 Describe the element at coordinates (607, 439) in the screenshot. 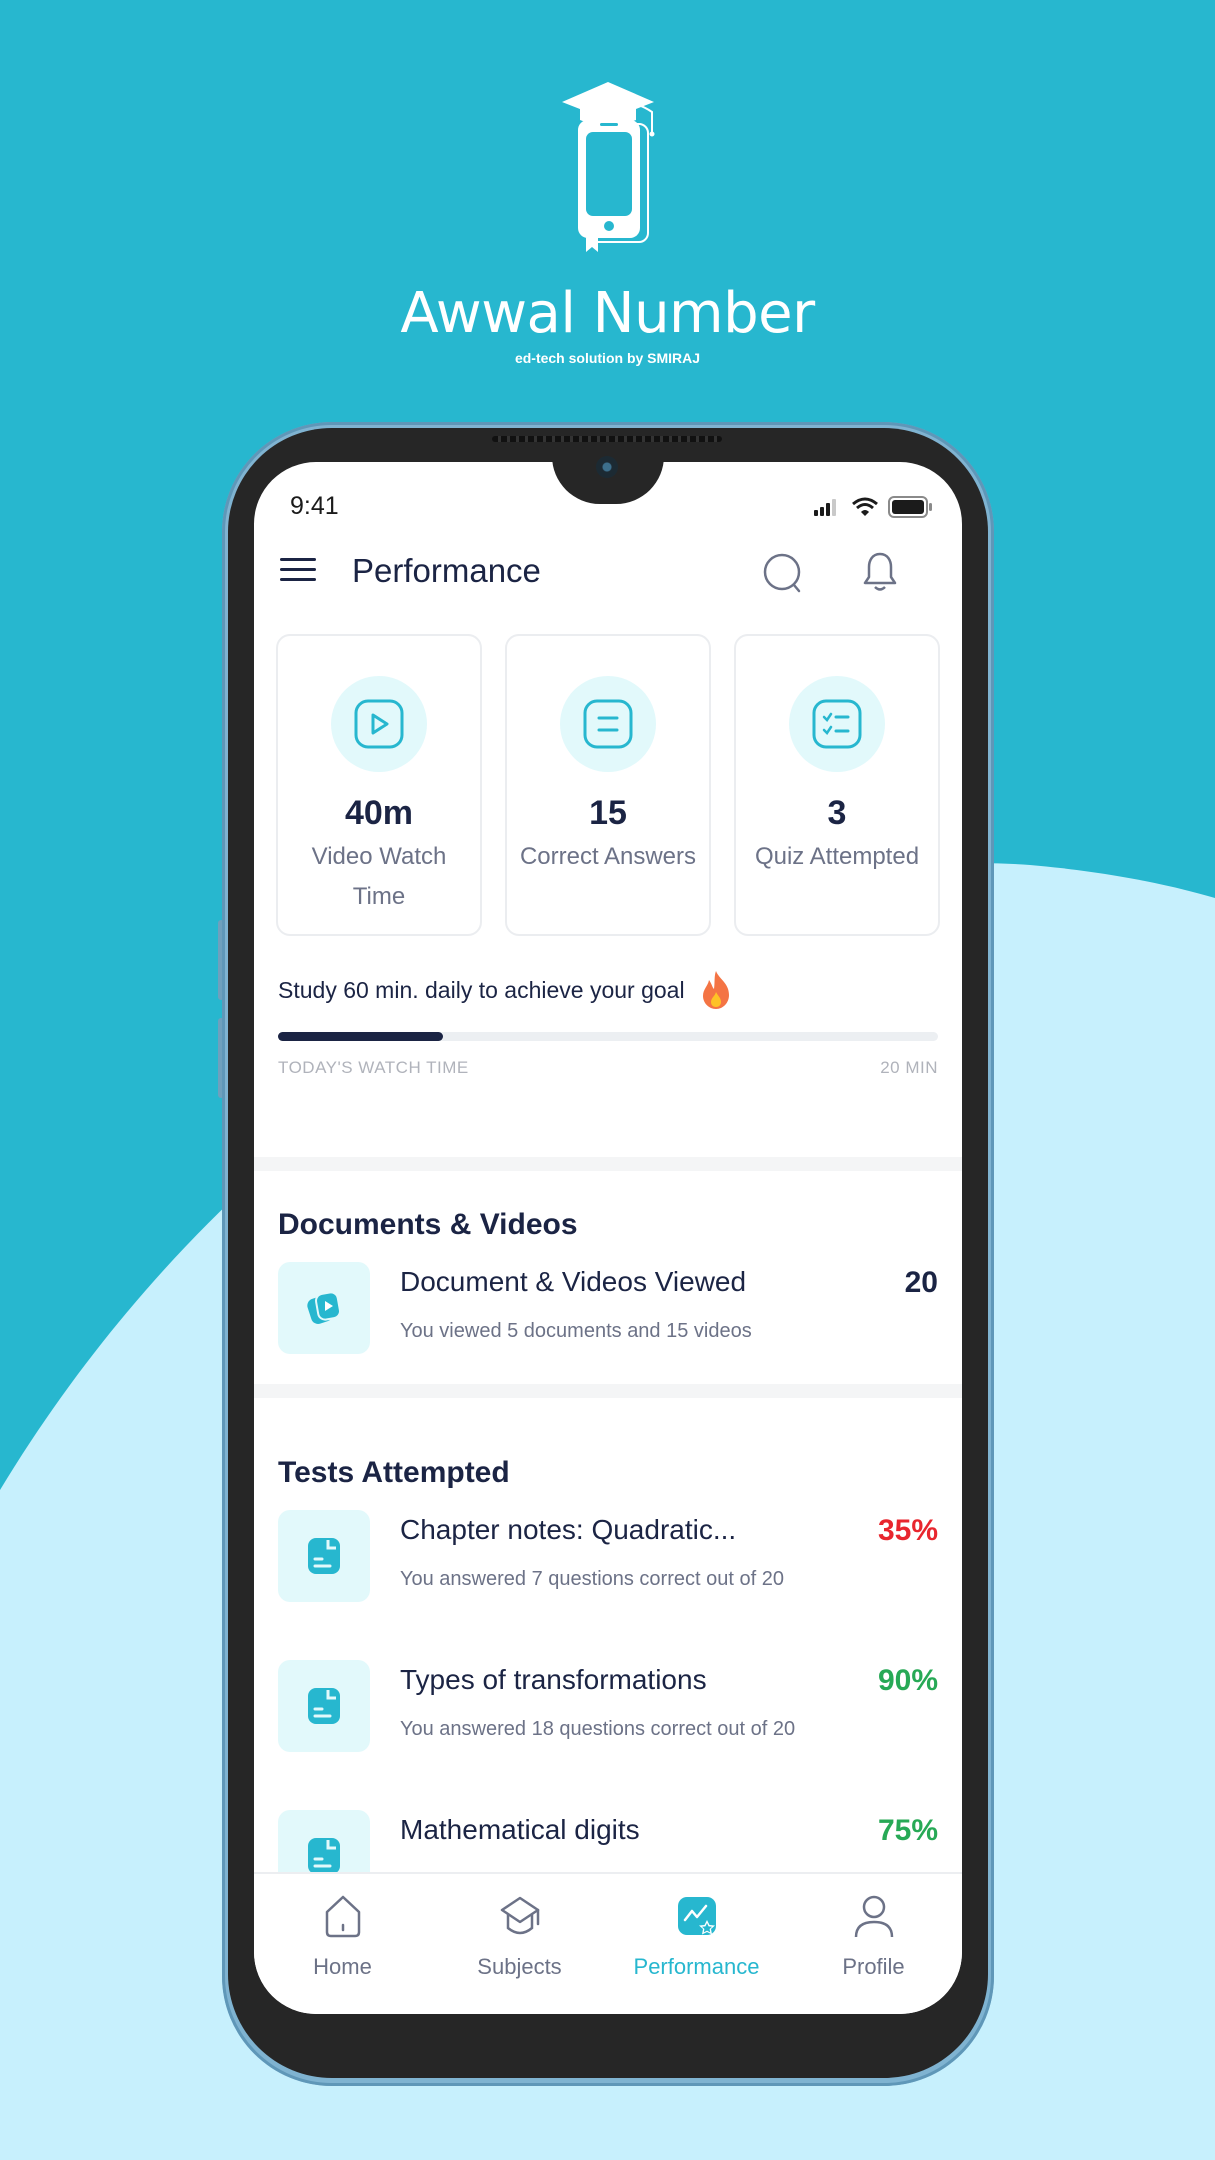

I see `phone-speaker` at that location.